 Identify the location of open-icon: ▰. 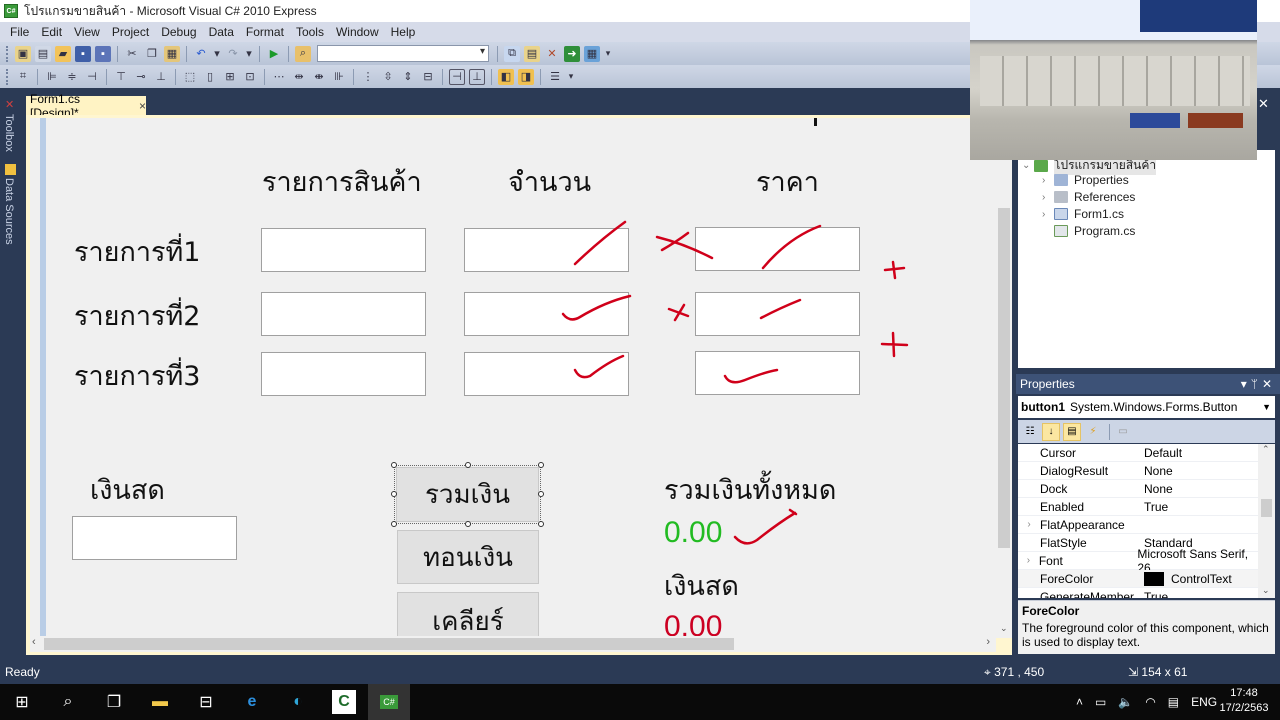
(63, 53).